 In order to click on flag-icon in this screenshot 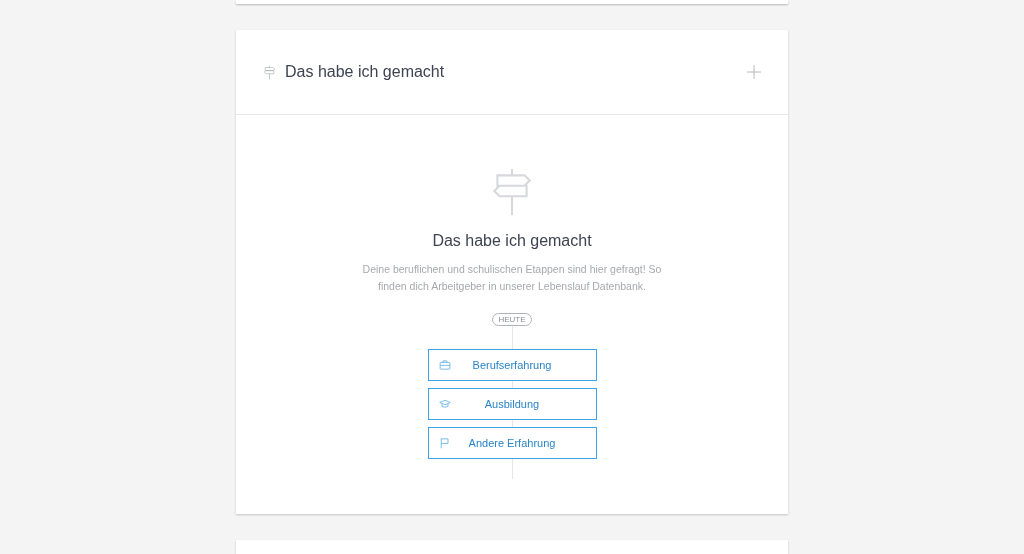, I will do `click(444, 443)`.